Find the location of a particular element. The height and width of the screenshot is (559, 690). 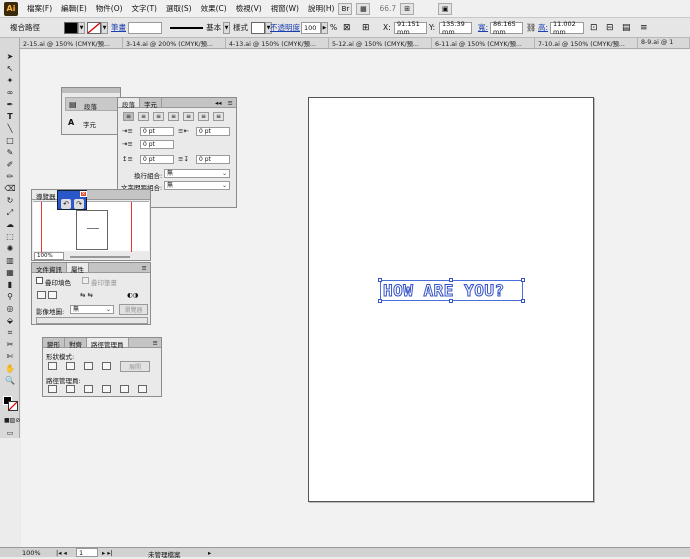

navigator-zoom-field: 100% is located at coordinates (49, 256).